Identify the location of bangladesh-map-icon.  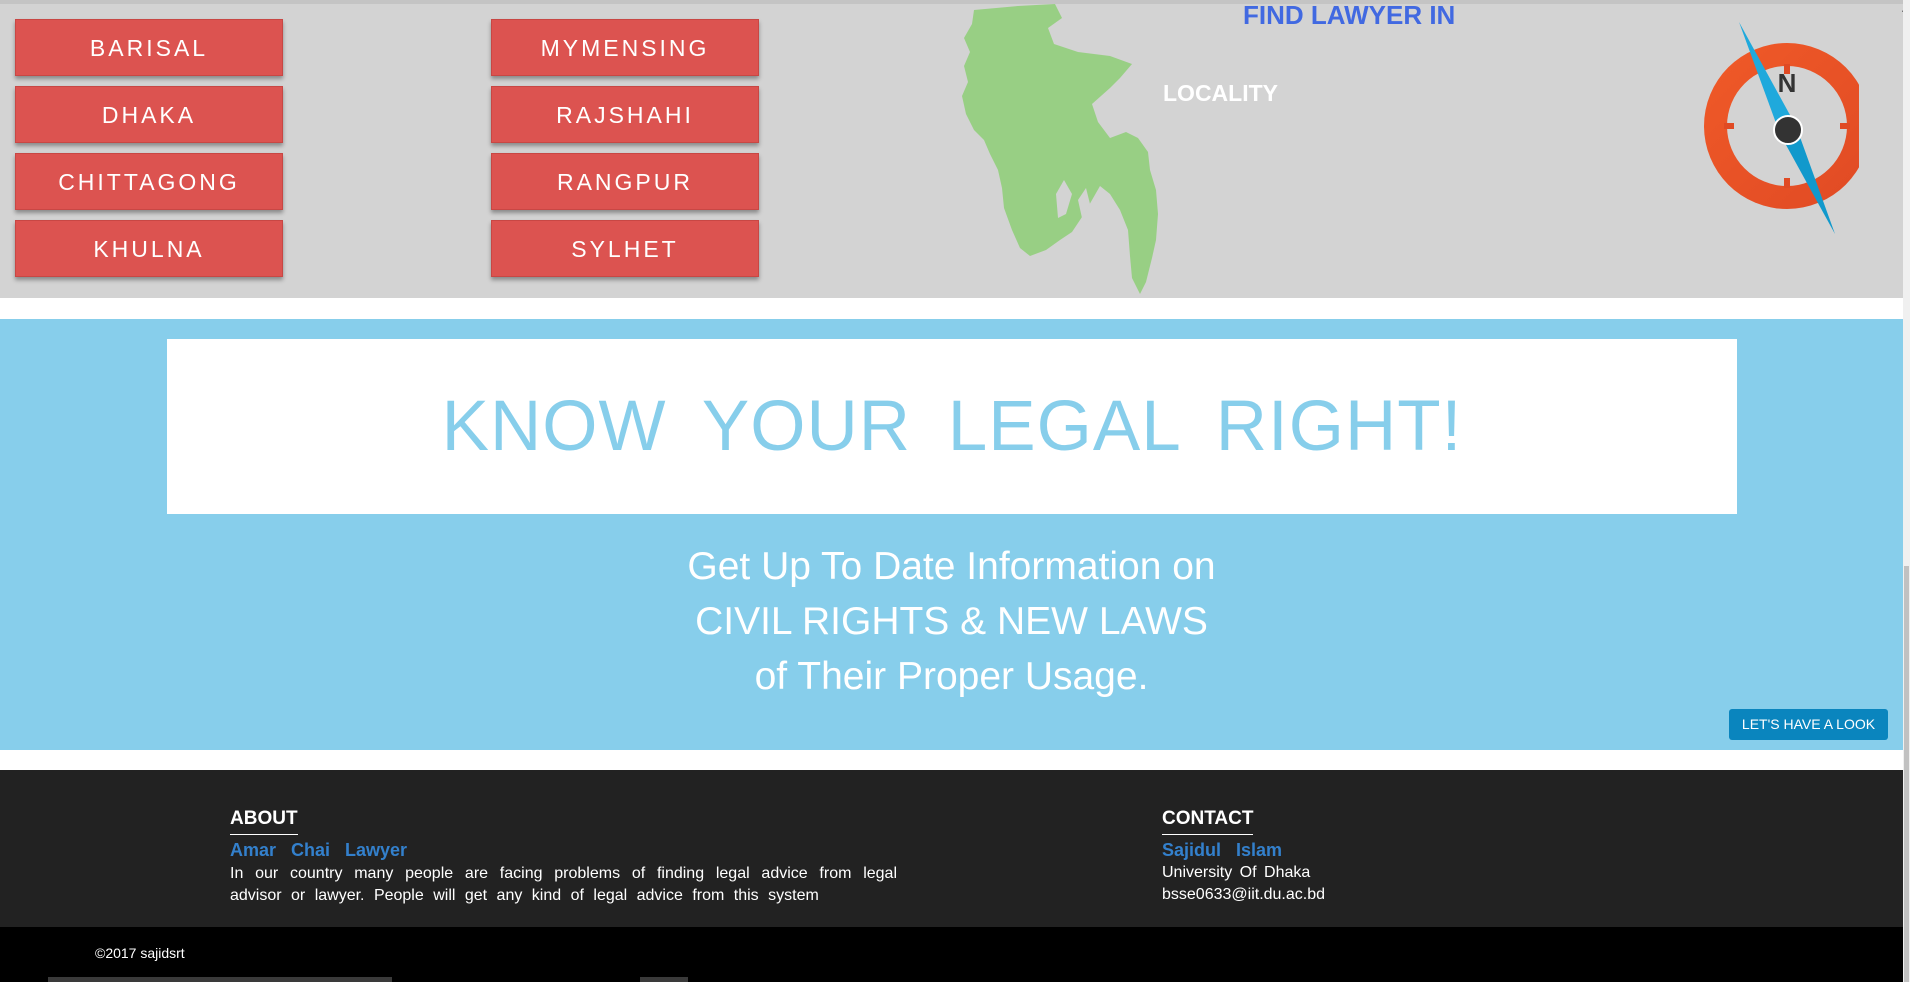
(1060, 149).